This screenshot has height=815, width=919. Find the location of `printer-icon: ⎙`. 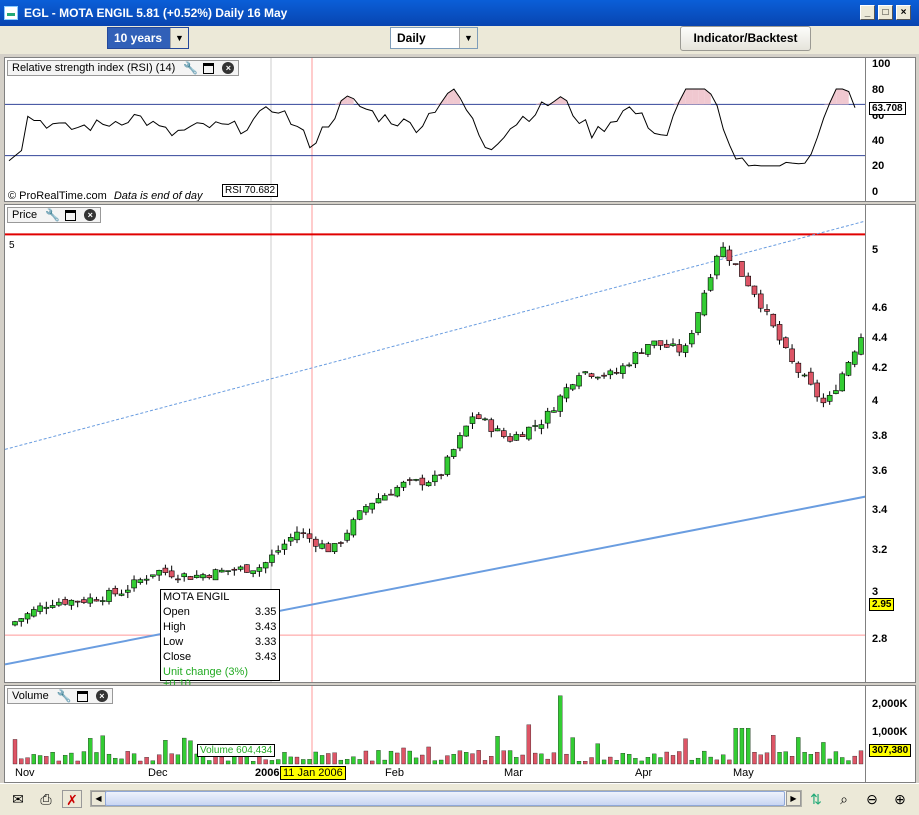

printer-icon: ⎙ is located at coordinates (46, 799).